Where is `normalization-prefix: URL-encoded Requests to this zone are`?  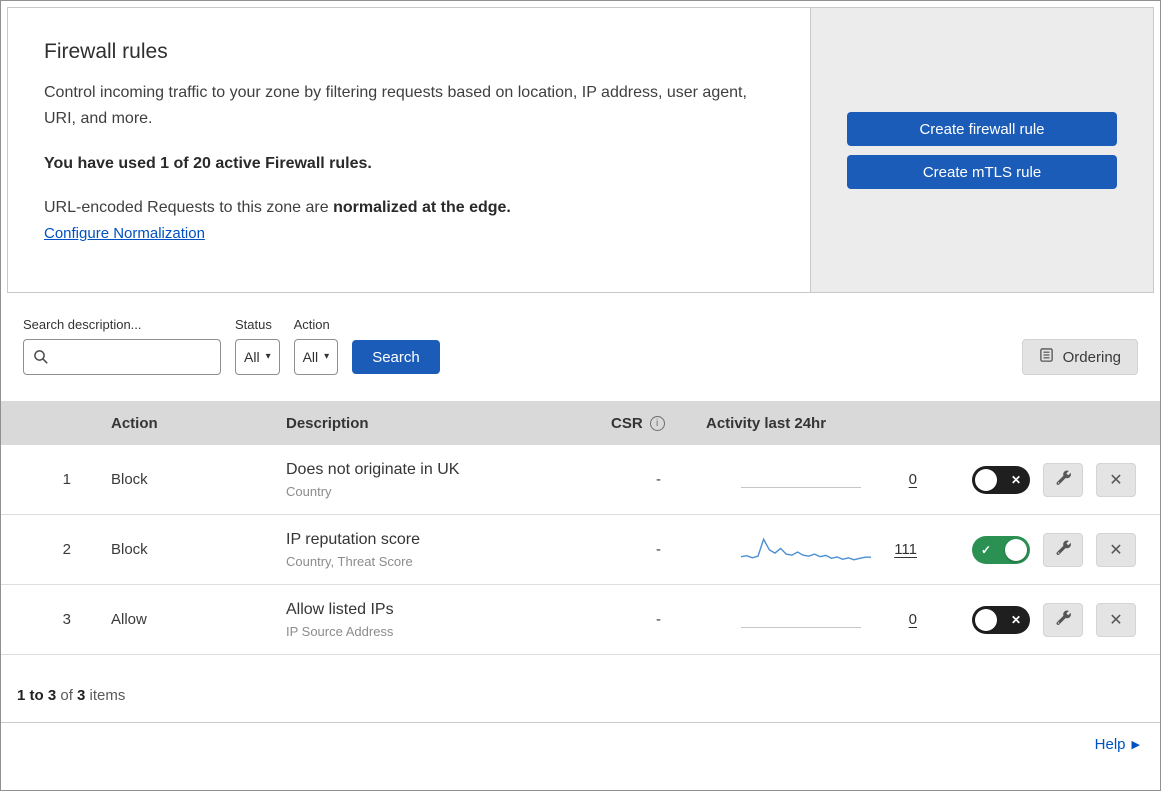
normalization-prefix: URL-encoded Requests to this zone are is located at coordinates (189, 208).